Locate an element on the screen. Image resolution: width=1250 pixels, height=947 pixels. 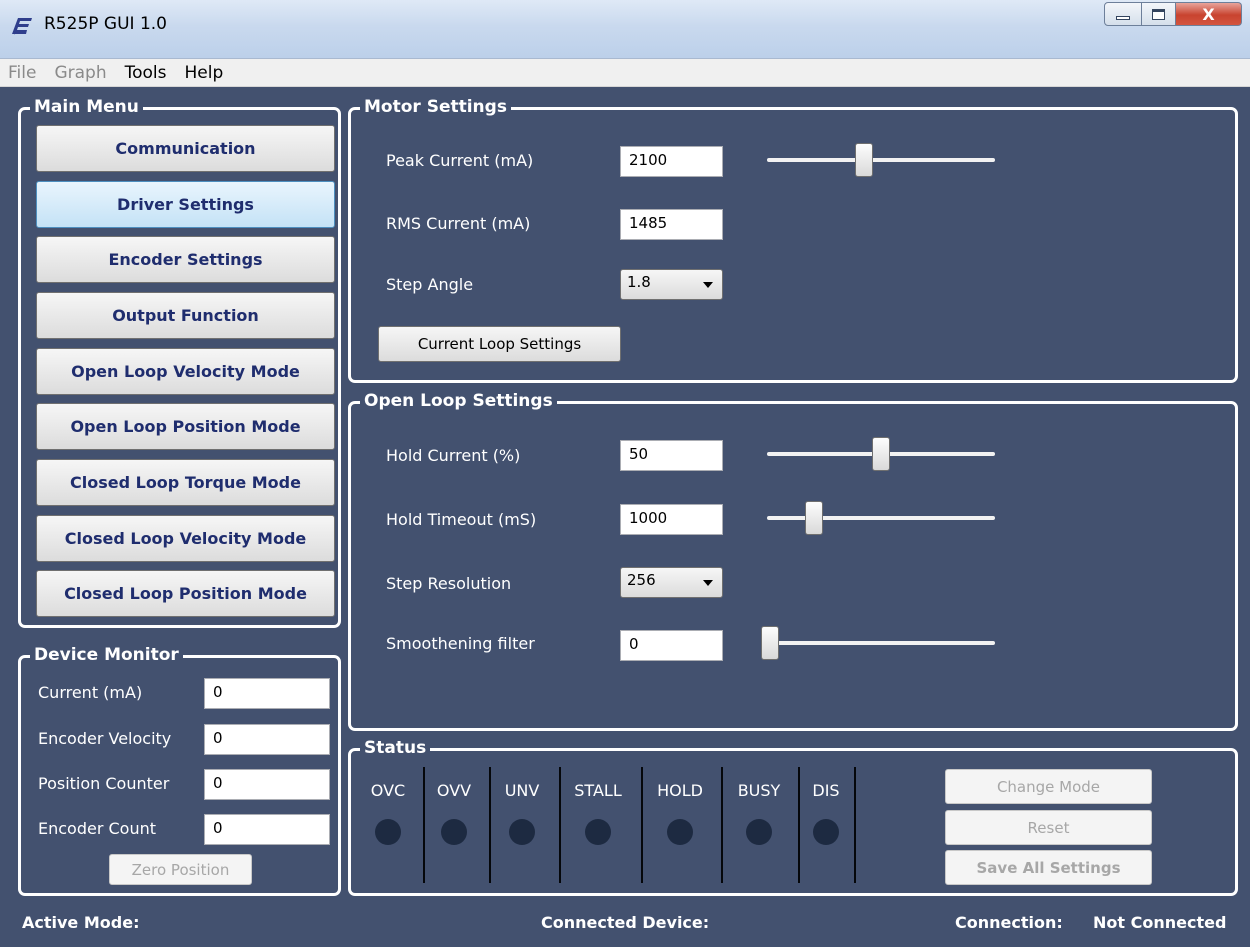
status-busy: BUSY is located at coordinates (759, 845).